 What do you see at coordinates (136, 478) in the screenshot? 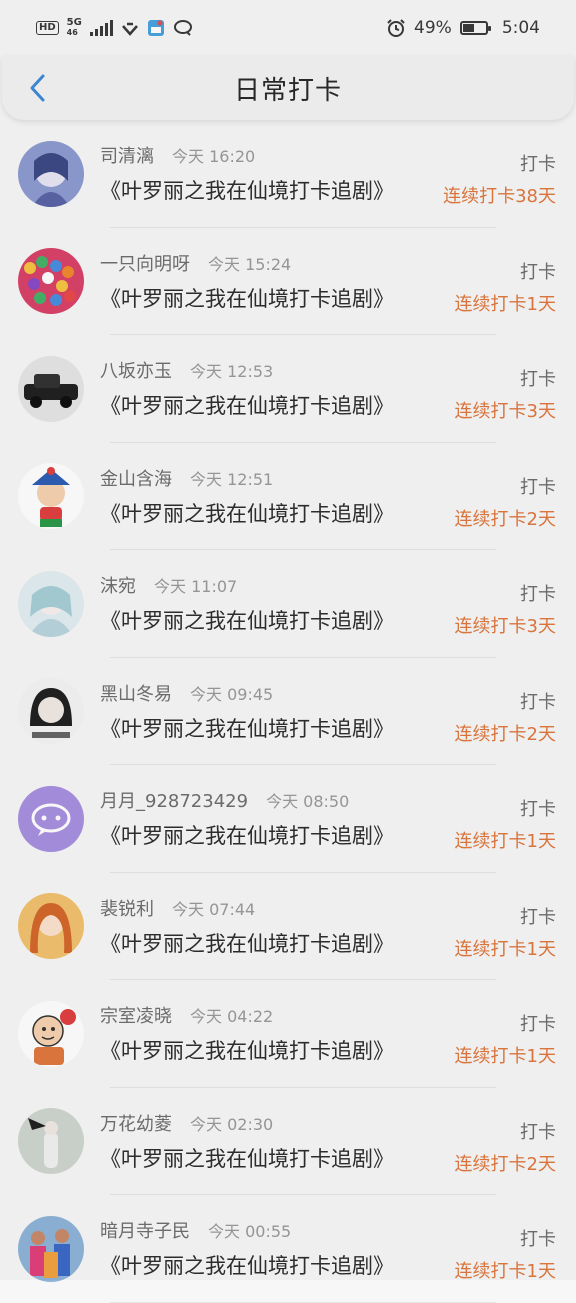
I see `username: 金山含海` at bounding box center [136, 478].